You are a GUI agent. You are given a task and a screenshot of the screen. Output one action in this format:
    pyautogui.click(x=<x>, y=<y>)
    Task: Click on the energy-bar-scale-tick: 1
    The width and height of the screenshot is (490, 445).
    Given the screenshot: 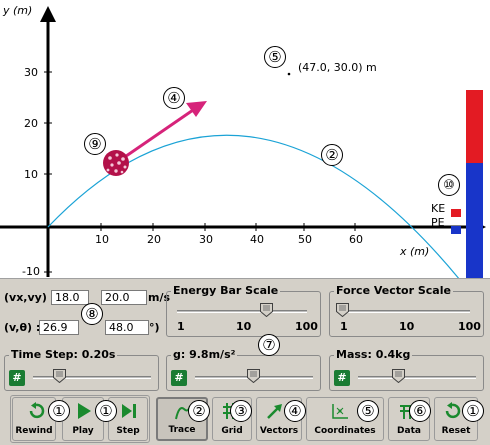 What is the action you would take?
    pyautogui.click(x=181, y=326)
    